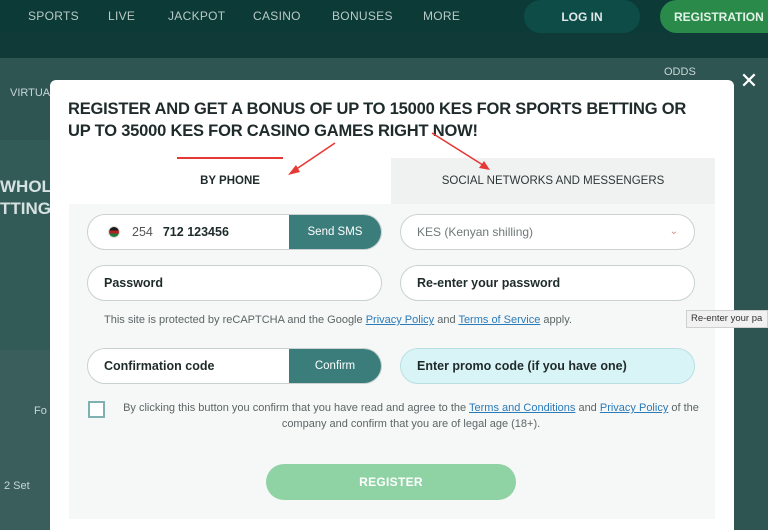  What do you see at coordinates (234, 283) in the screenshot?
I see `password-input: Password` at bounding box center [234, 283].